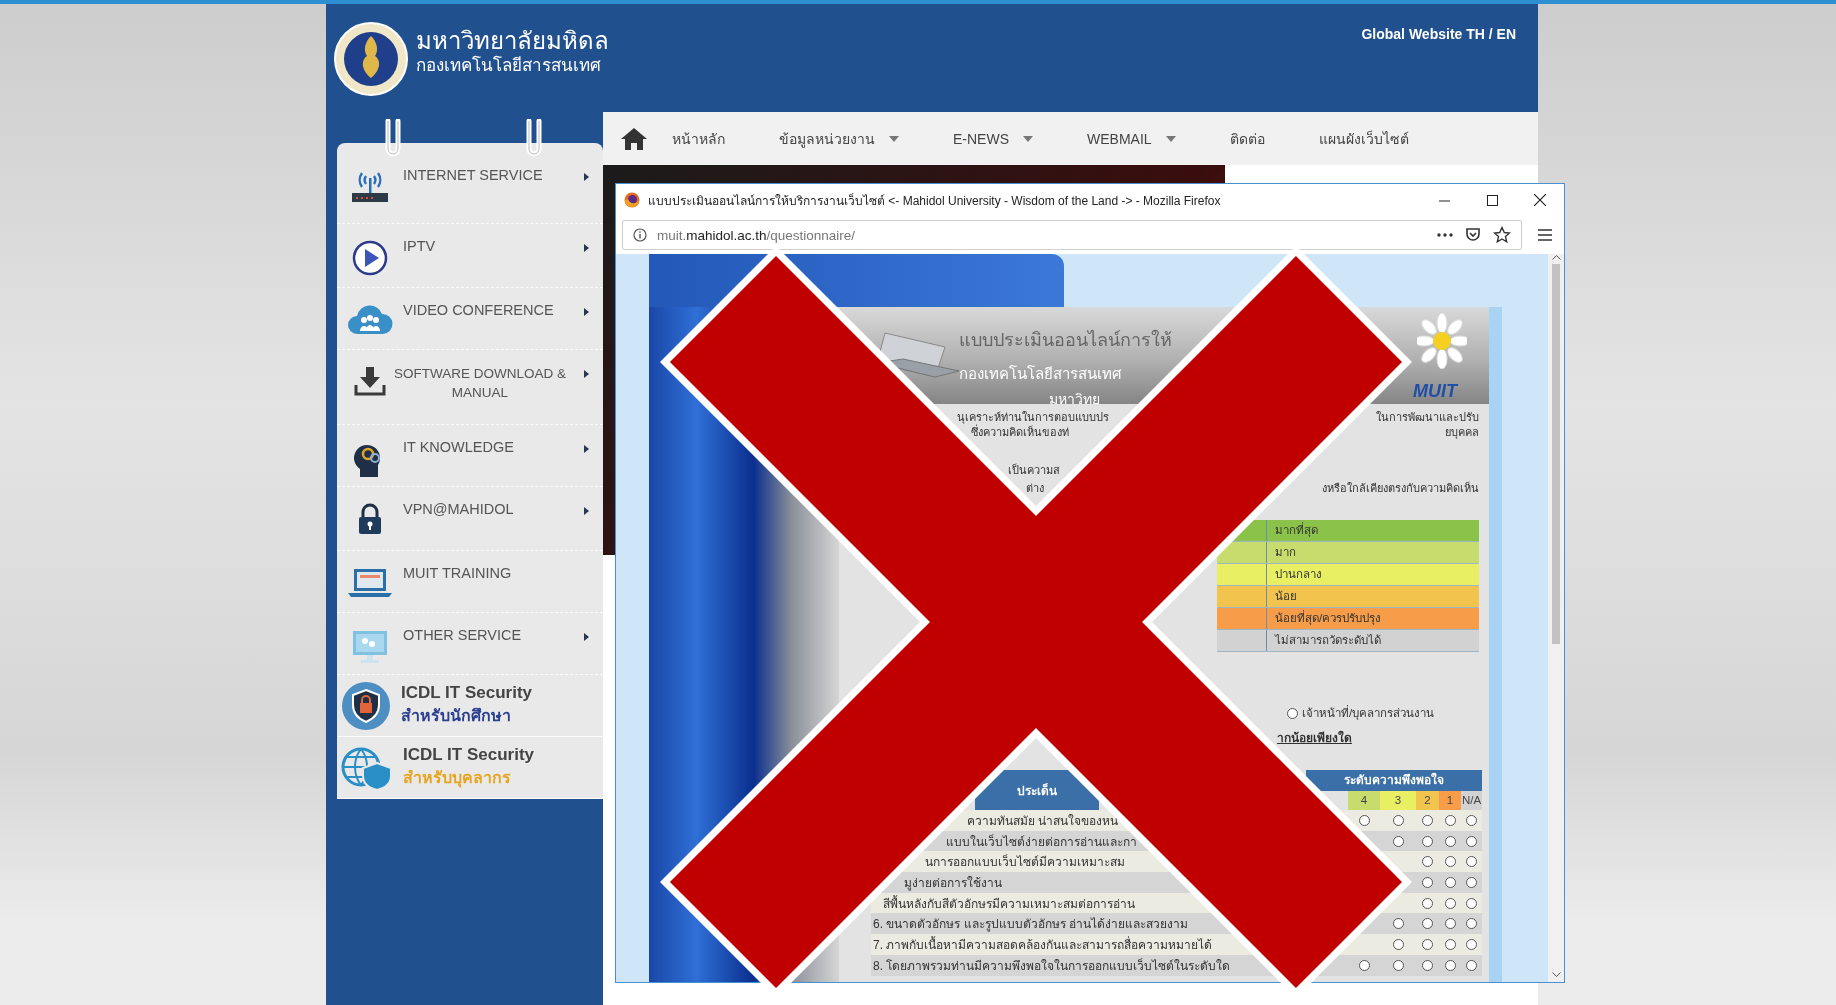  Describe the element at coordinates (1372, 552) in the screenshot. I see `legend-label: มาก` at that location.